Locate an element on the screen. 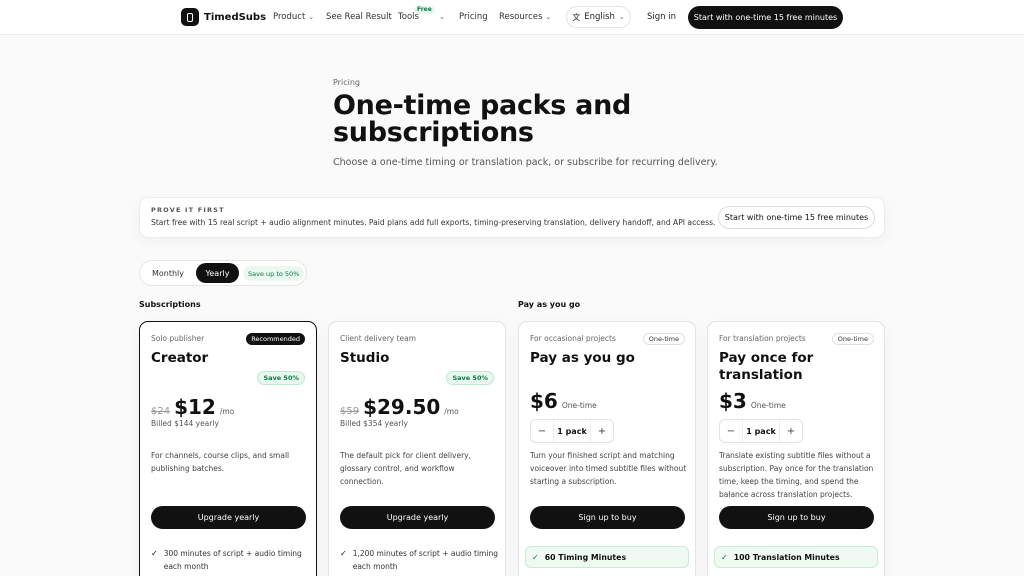  feature-text: 100 Translation Minutes is located at coordinates (786, 557).